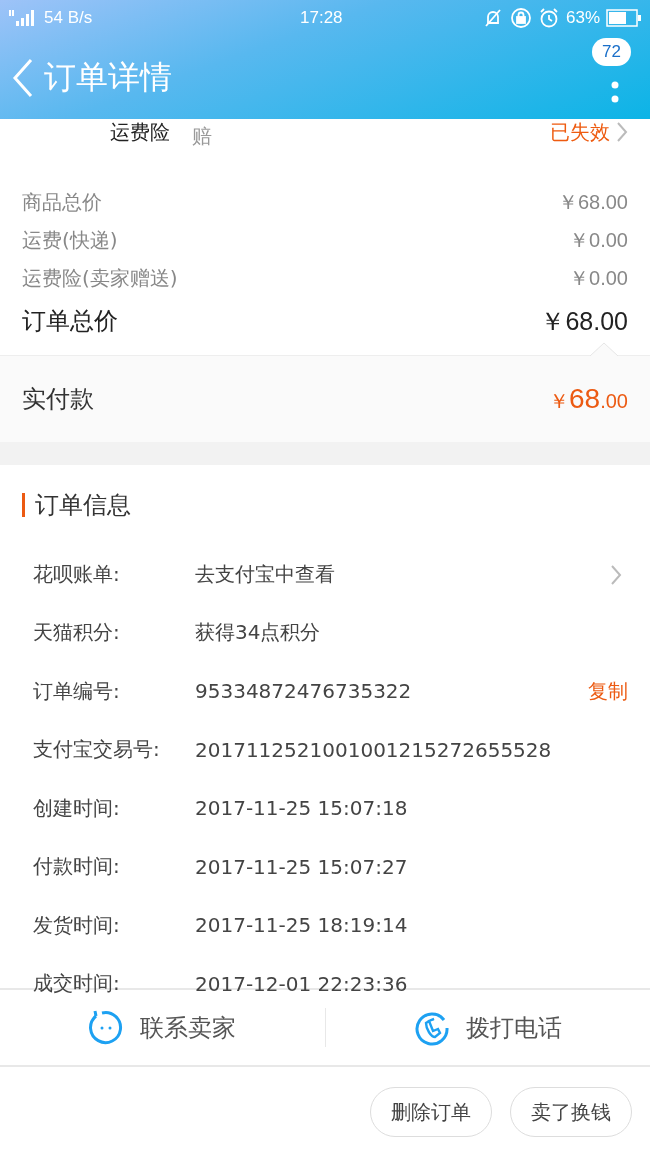 Image resolution: width=650 pixels, height=1155 pixels. I want to click on chat-bubble-icon, so click(106, 1027).